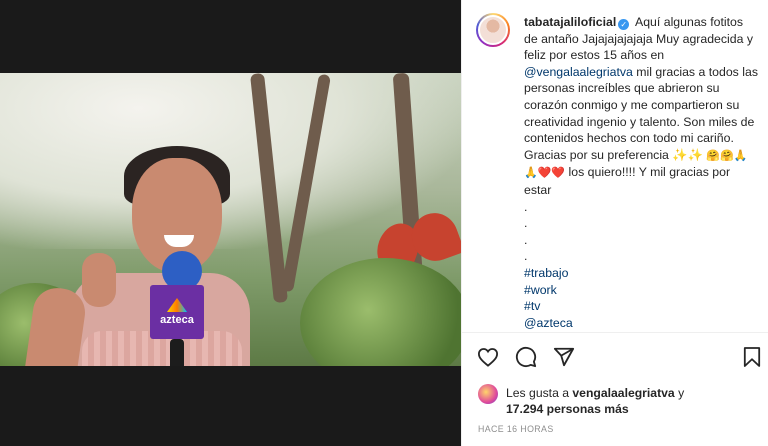  I want to click on mention-link: @azteca, so click(642, 323).